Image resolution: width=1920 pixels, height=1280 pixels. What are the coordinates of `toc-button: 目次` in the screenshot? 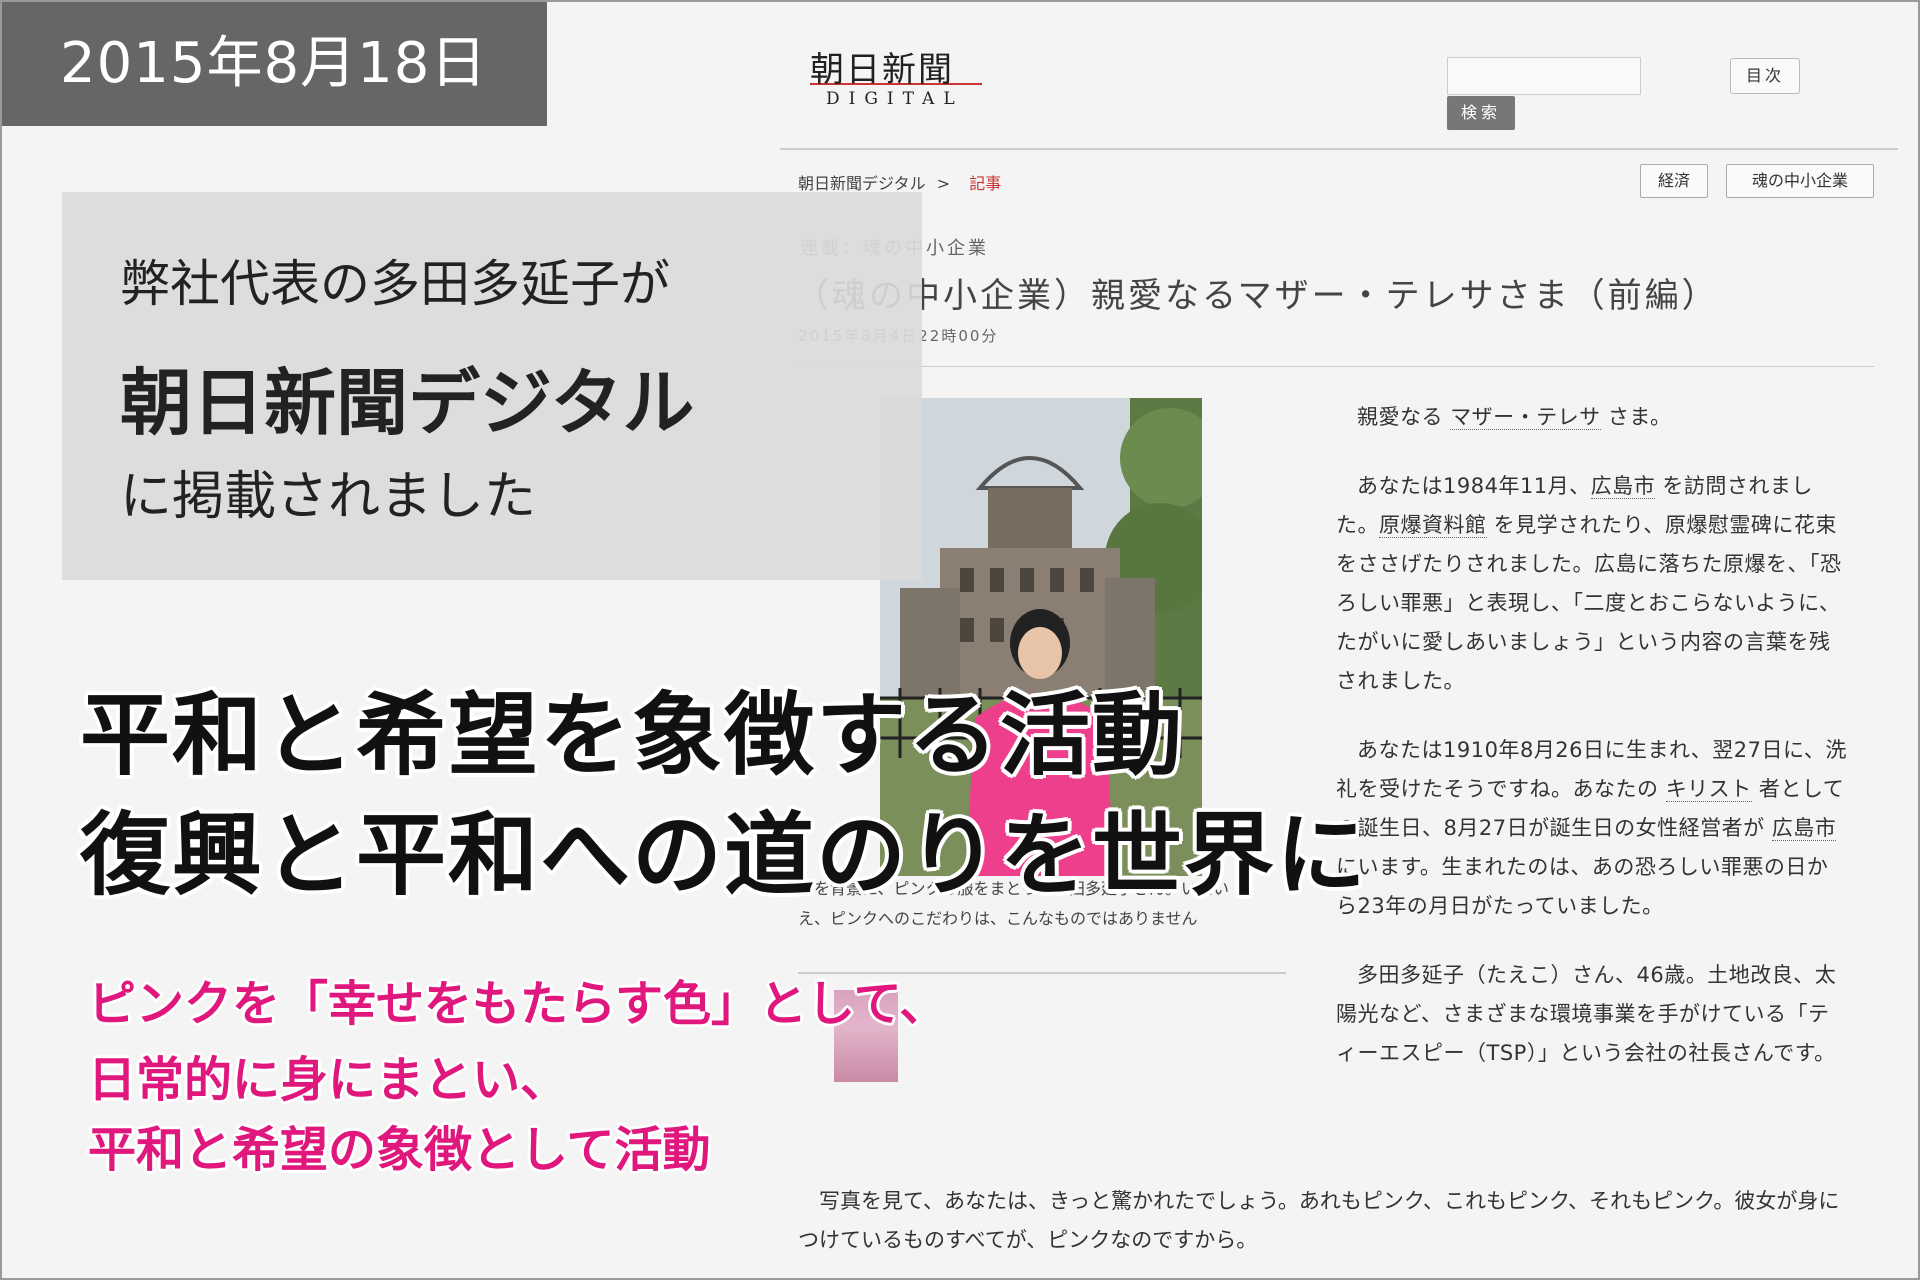 It's located at (1765, 76).